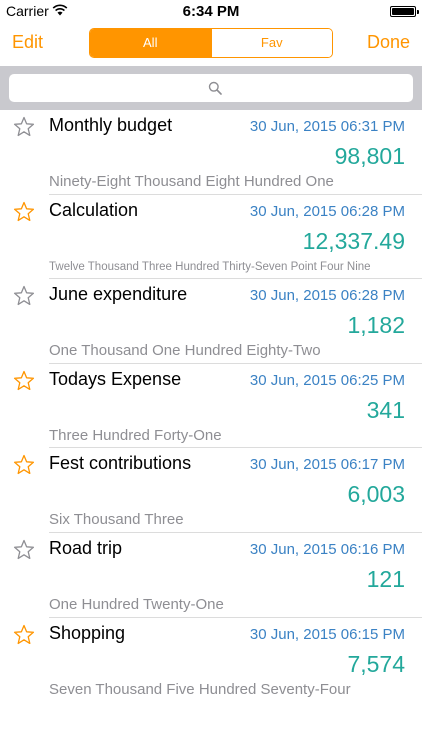 This screenshot has width=422, height=750. I want to click on item-title: Shopping, so click(87, 632).